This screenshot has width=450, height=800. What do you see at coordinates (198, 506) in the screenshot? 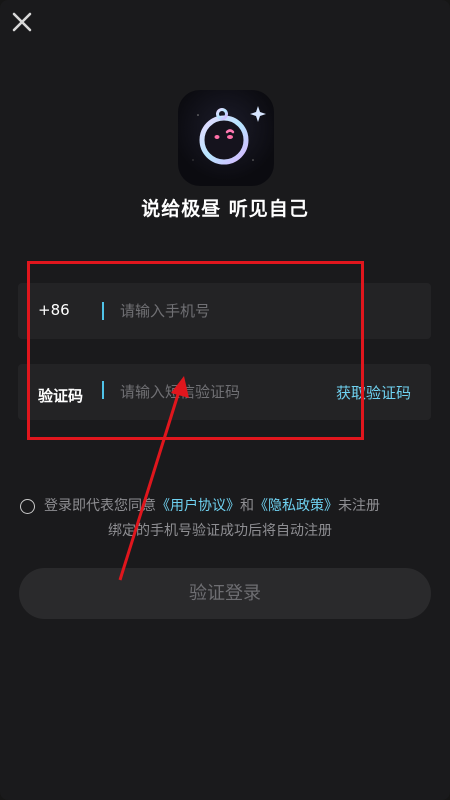
I see `user-agreement-link: 《用户协议》` at bounding box center [198, 506].